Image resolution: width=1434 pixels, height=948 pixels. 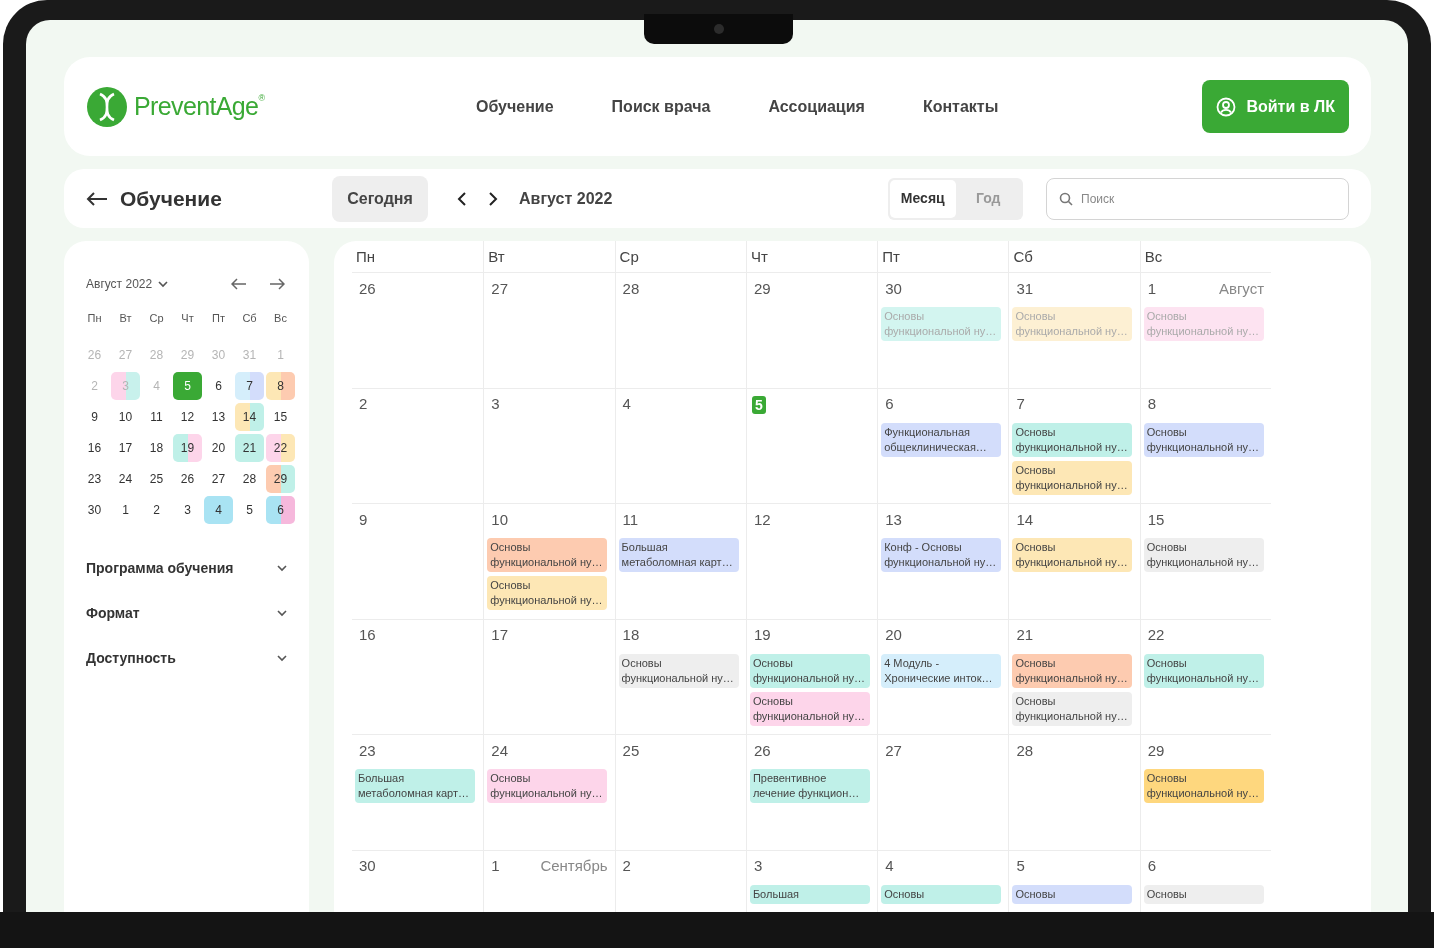 I want to click on filter-dropdown: Программа обучения, so click(x=186, y=568).